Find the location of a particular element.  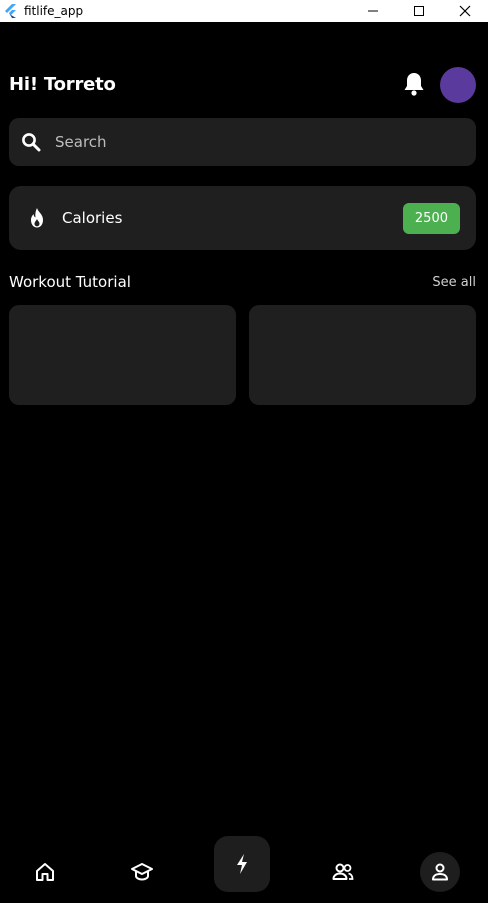

search-icon is located at coordinates (31, 142).